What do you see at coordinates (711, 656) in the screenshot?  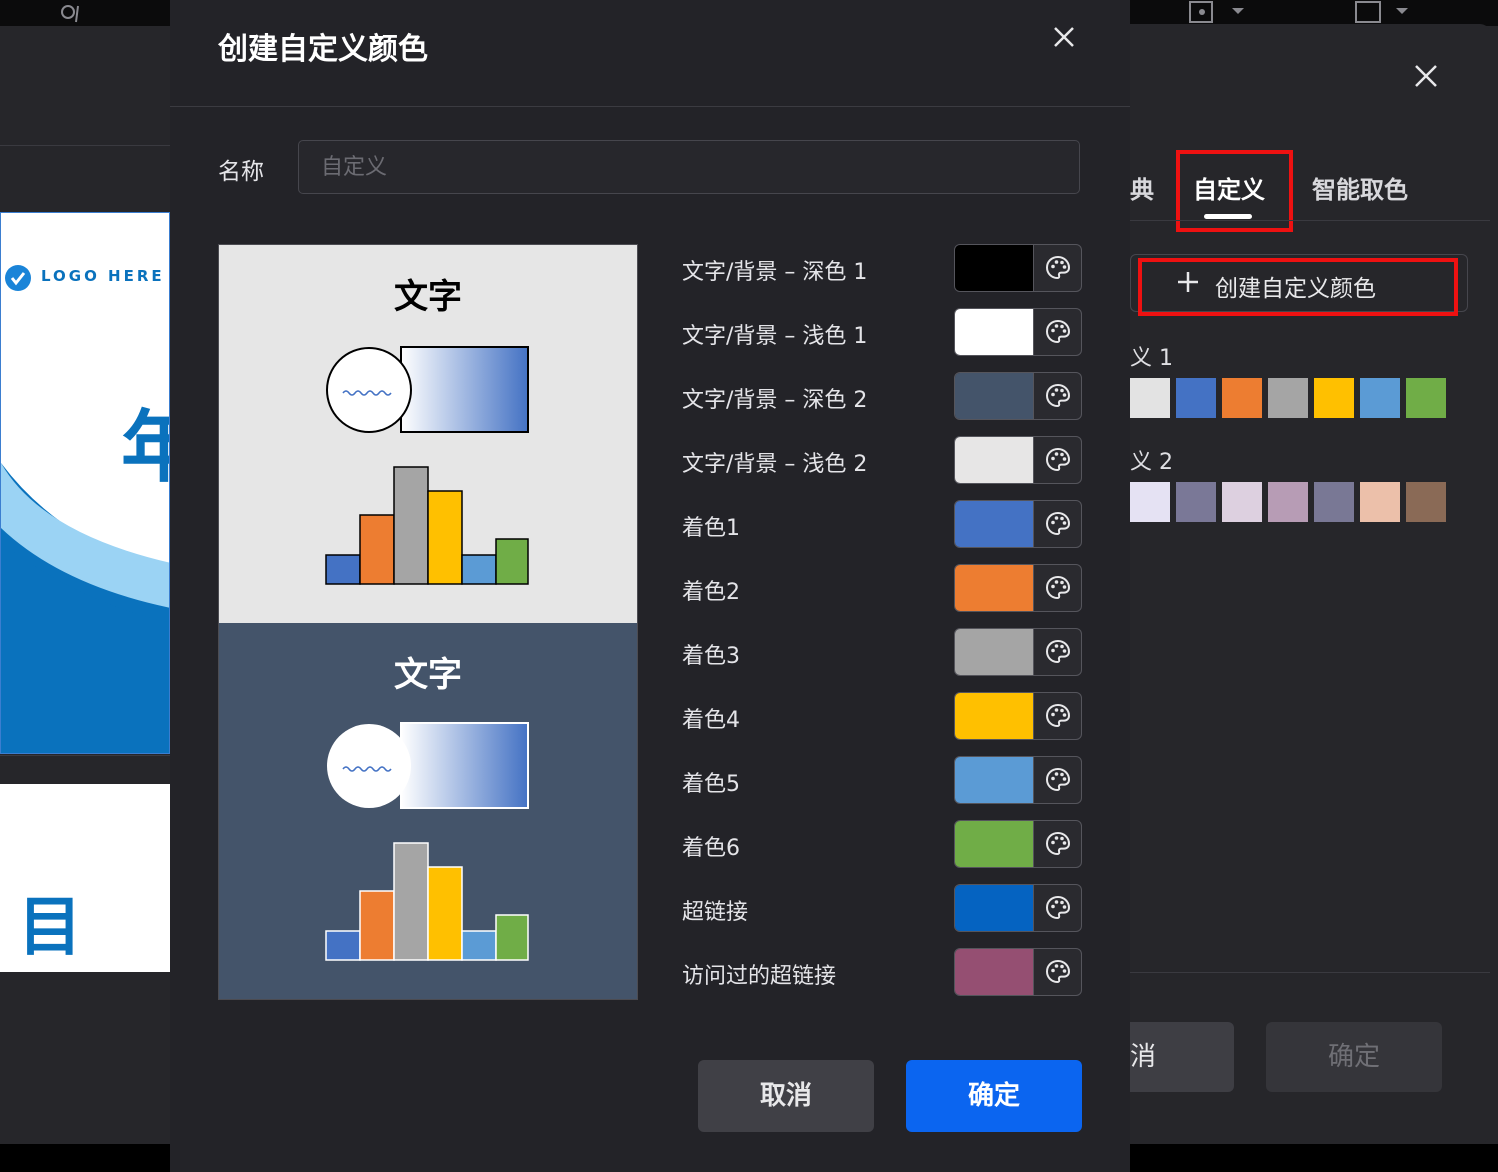 I see `theme-color-label: 着色3` at bounding box center [711, 656].